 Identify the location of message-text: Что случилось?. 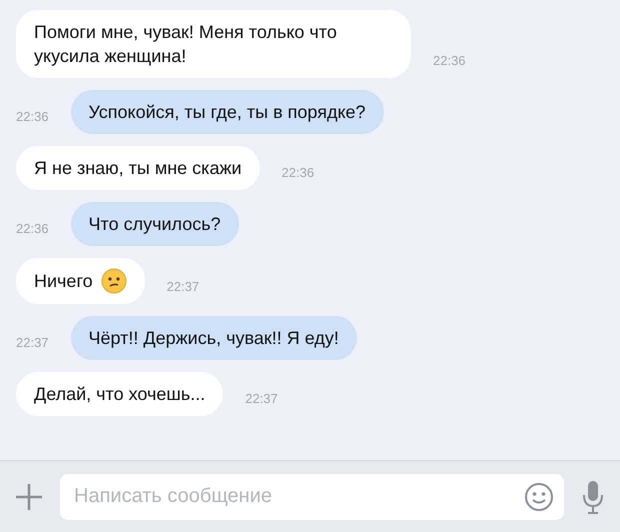
(154, 224).